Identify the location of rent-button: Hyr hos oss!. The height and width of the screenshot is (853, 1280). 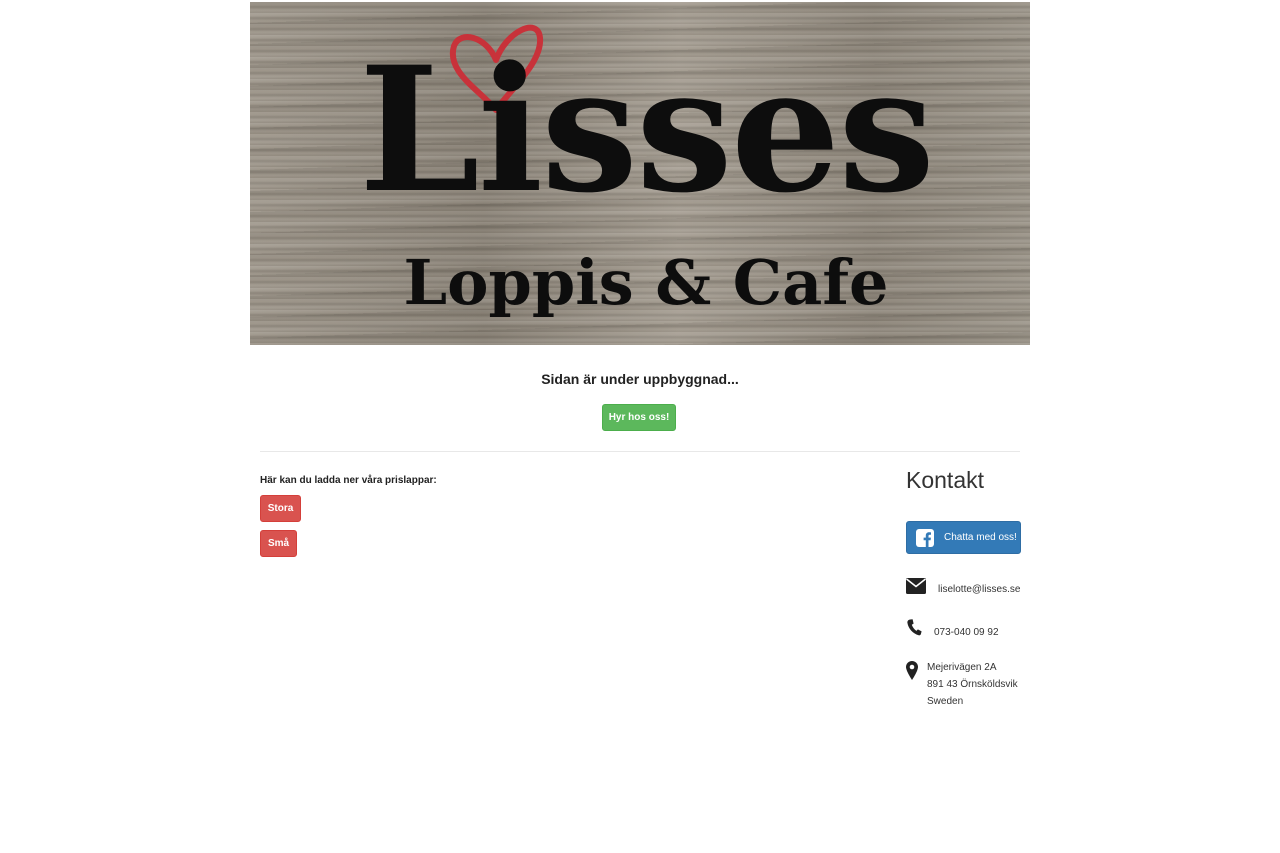
(639, 417).